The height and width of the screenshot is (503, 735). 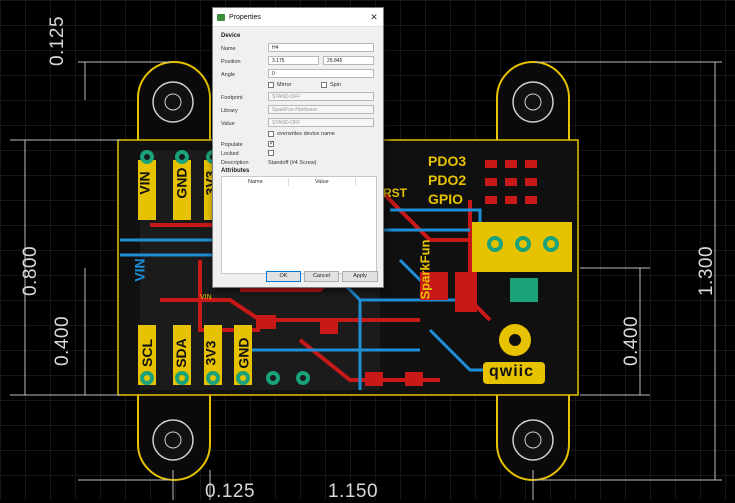 I want to click on mirror-label: Mirror, so click(x=284, y=85).